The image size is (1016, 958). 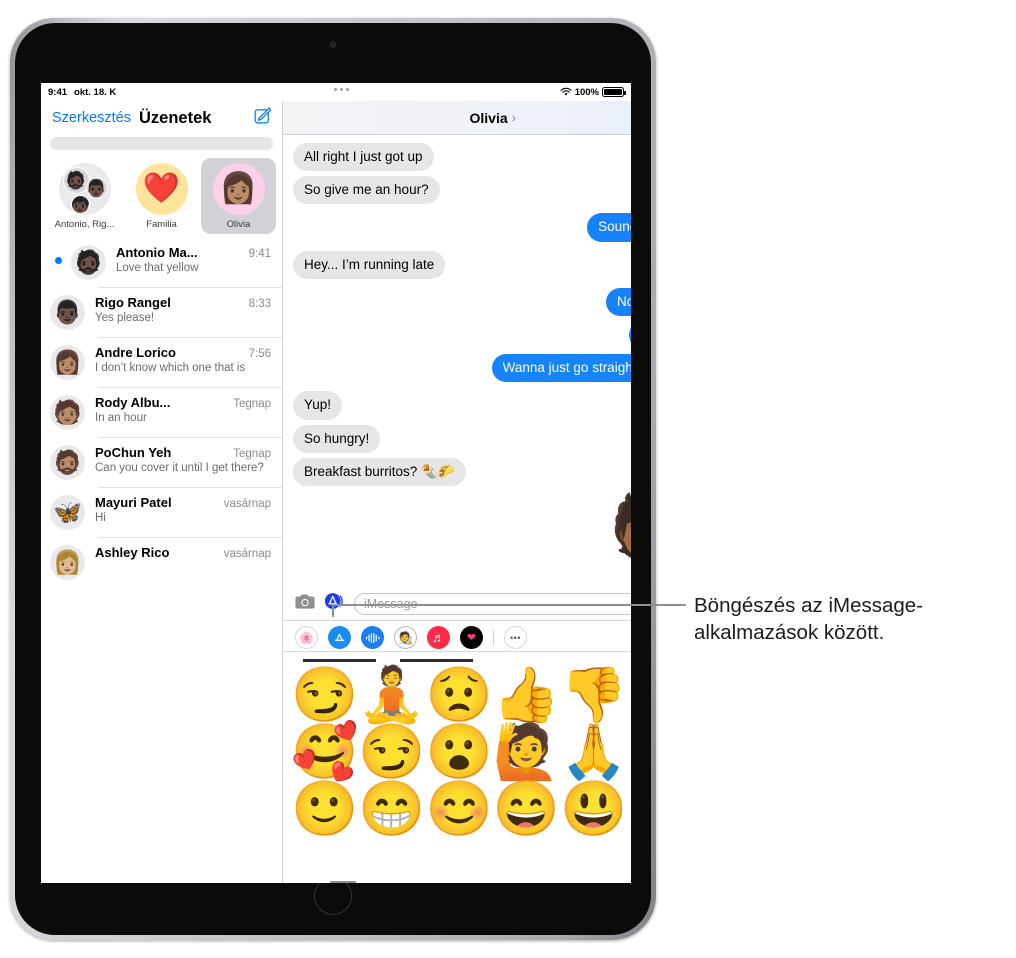 What do you see at coordinates (175, 117) in the screenshot?
I see `page-title: Üzenetek` at bounding box center [175, 117].